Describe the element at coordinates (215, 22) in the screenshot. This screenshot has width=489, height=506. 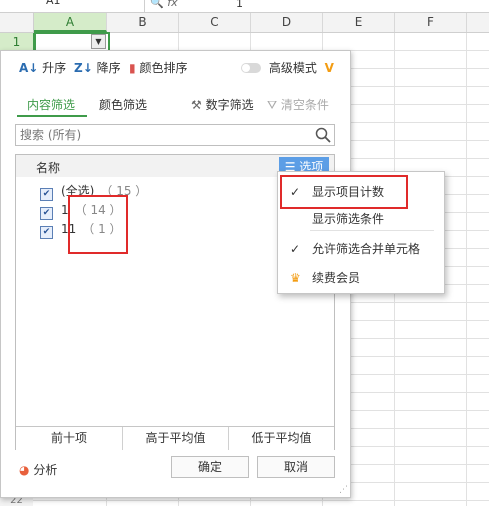
I see `column-header-c: C` at that location.